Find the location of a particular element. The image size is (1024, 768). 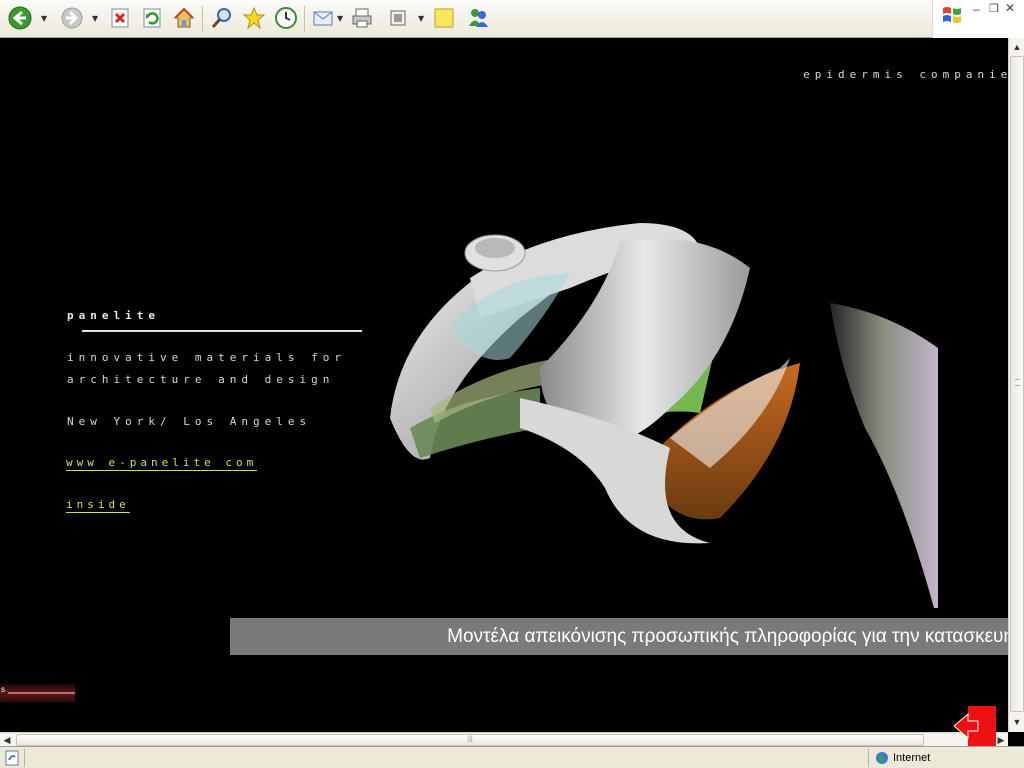

refresh-icon is located at coordinates (152, 18).